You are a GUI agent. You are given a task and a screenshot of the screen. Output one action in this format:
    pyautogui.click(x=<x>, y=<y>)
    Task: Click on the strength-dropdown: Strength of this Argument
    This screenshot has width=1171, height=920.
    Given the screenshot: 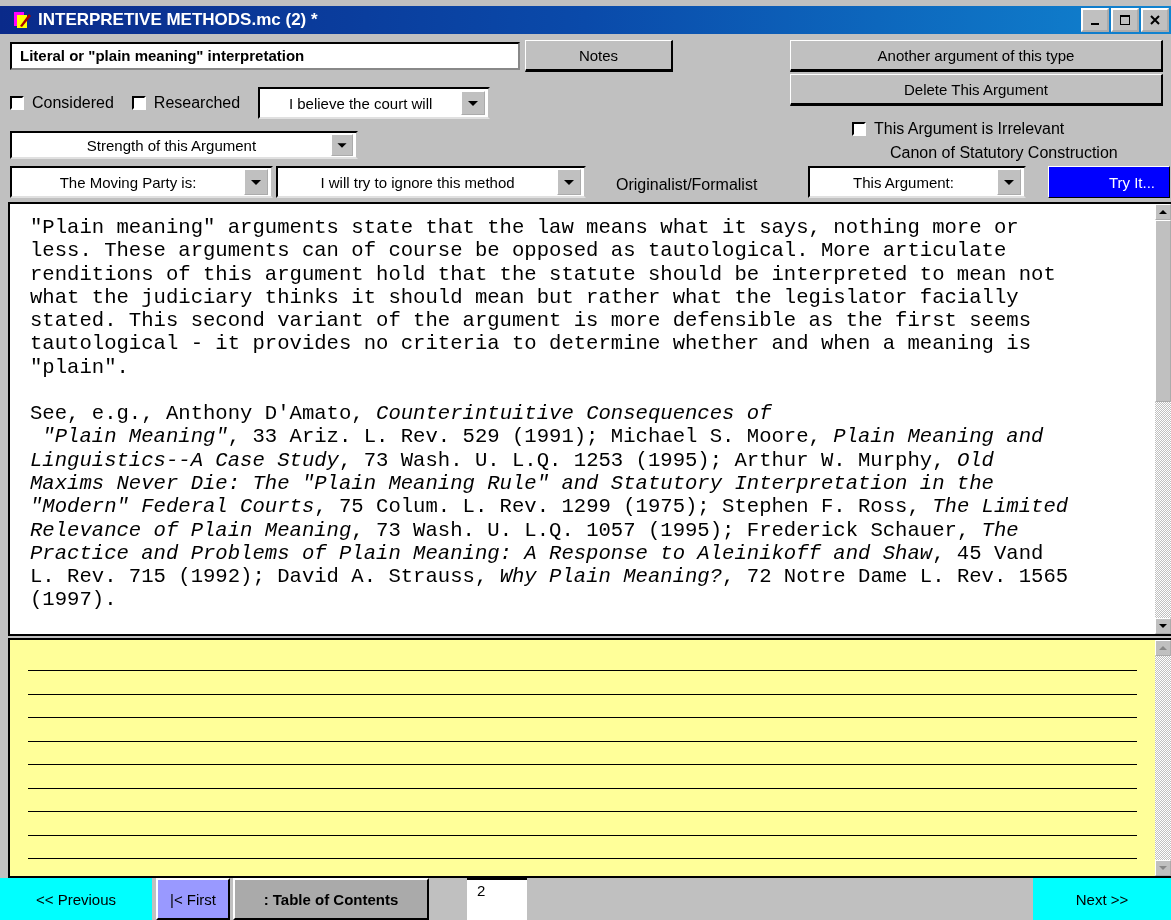 What is the action you would take?
    pyautogui.click(x=184, y=145)
    